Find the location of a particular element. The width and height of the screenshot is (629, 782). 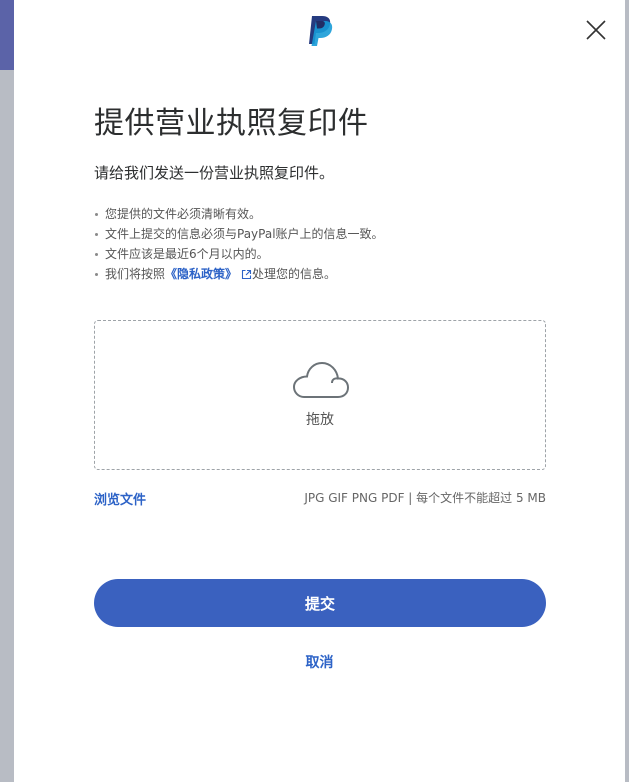

subtitle: 请给我们发送一份营业执照复印件。 is located at coordinates (214, 173).